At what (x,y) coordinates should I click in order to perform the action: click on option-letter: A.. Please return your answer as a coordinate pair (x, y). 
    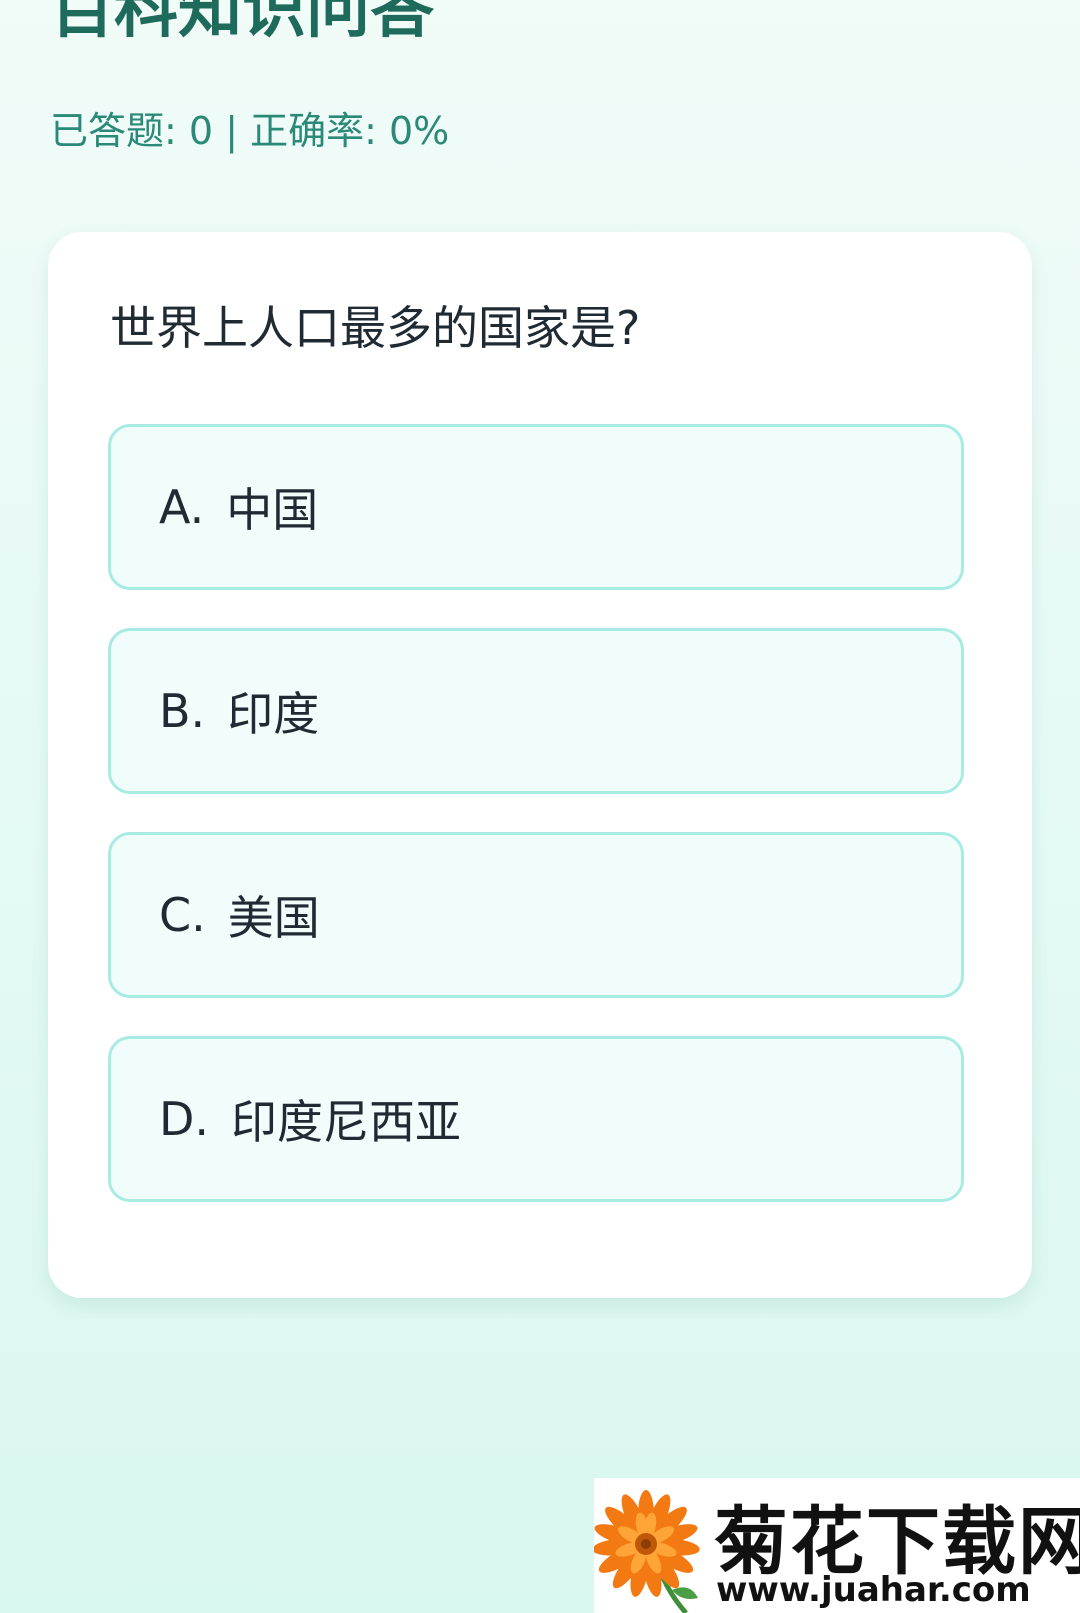
    Looking at the image, I should click on (182, 507).